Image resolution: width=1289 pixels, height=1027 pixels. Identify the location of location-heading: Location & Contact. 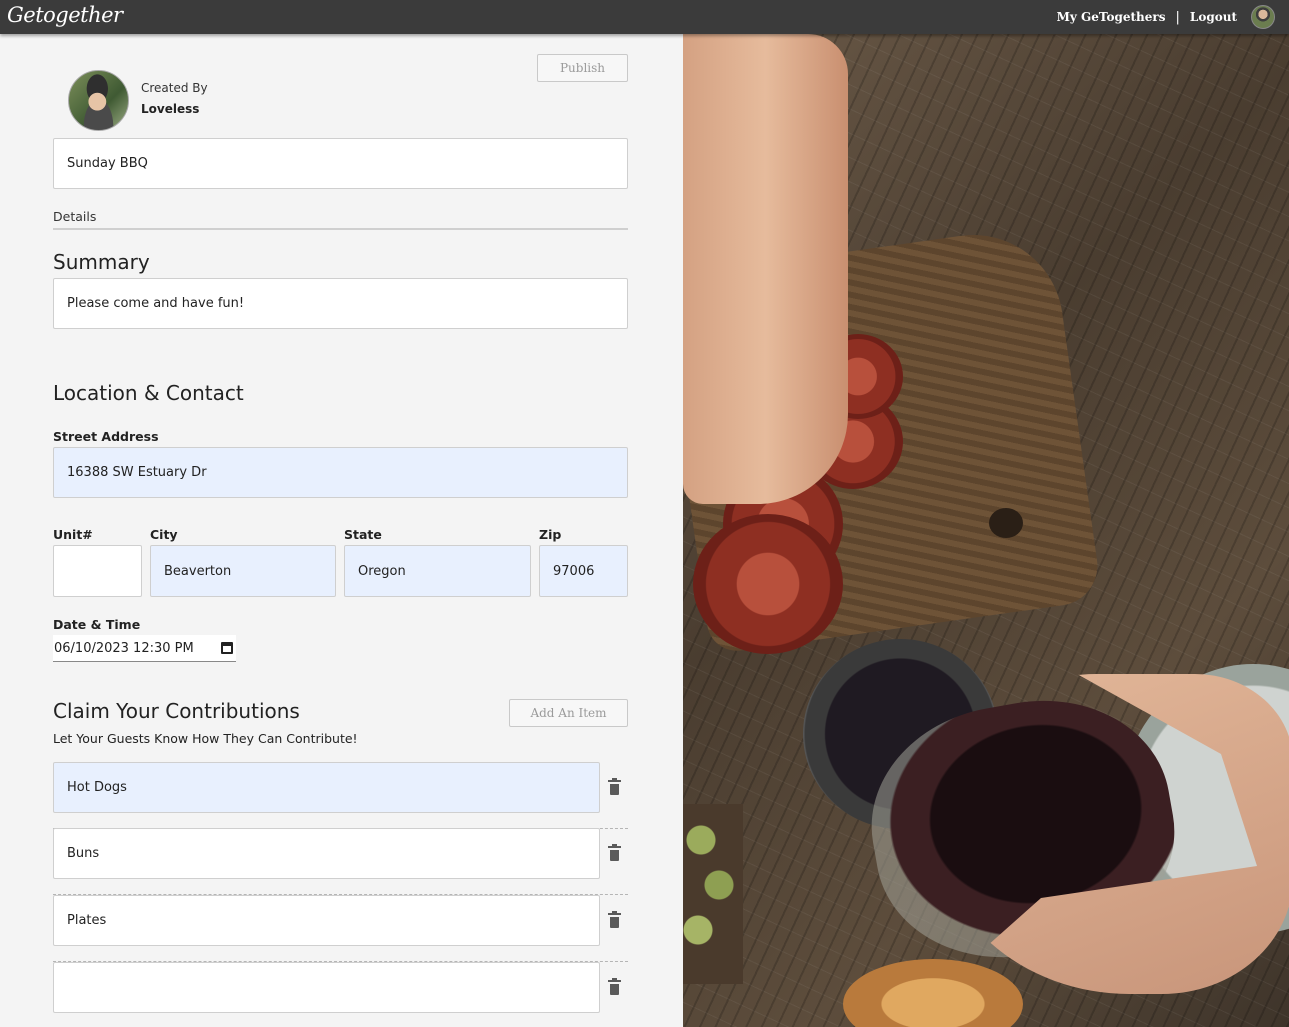
(148, 393).